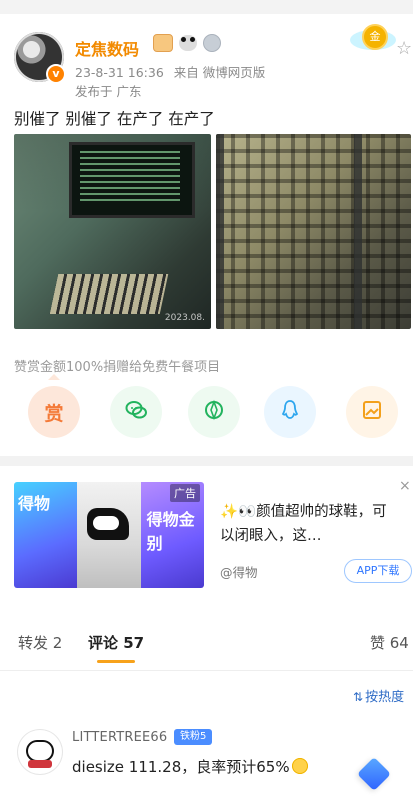 The image size is (413, 811). I want to click on sort-button: ⇅ 按热度, so click(378, 695).